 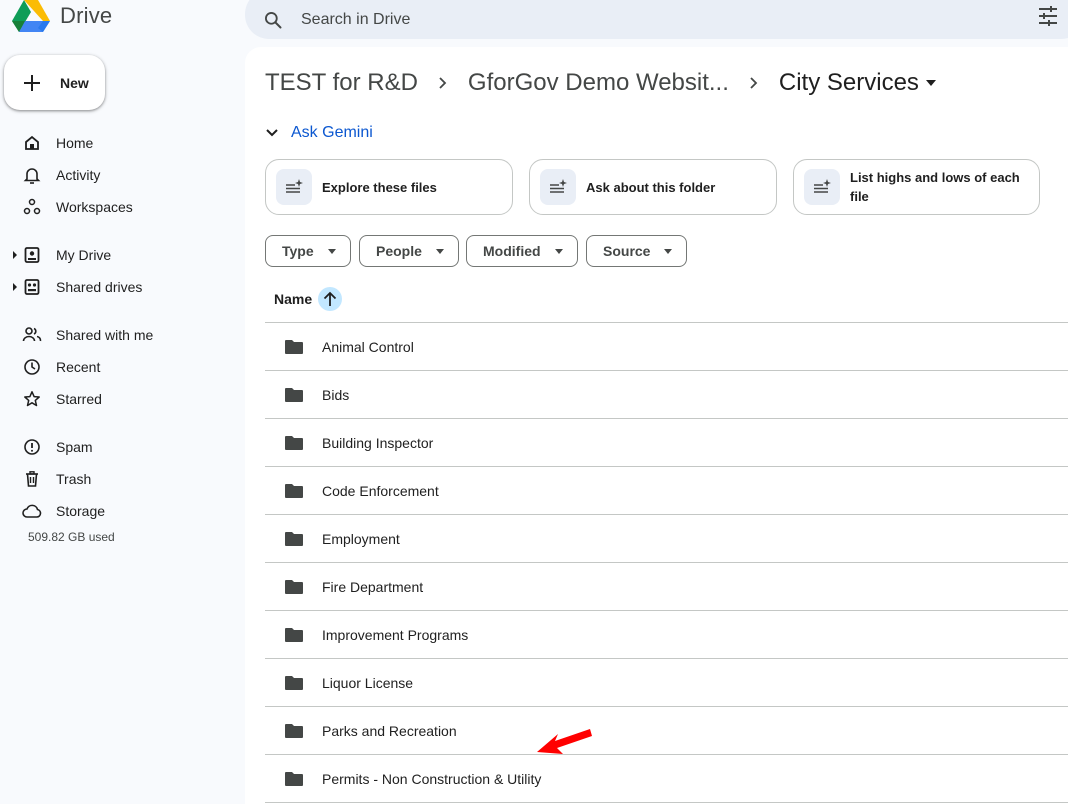 What do you see at coordinates (86, 15) in the screenshot?
I see `app-name: Drive` at bounding box center [86, 15].